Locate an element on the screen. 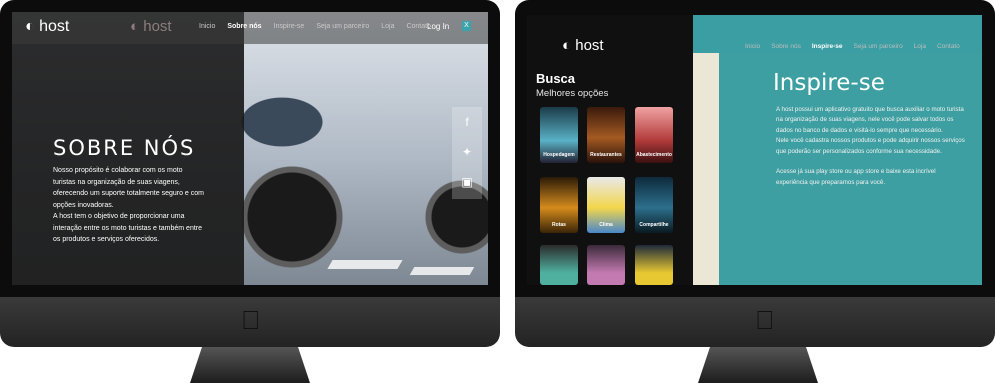 The height and width of the screenshot is (383, 995). social-bar: f ✦ ▣ is located at coordinates (467, 153).